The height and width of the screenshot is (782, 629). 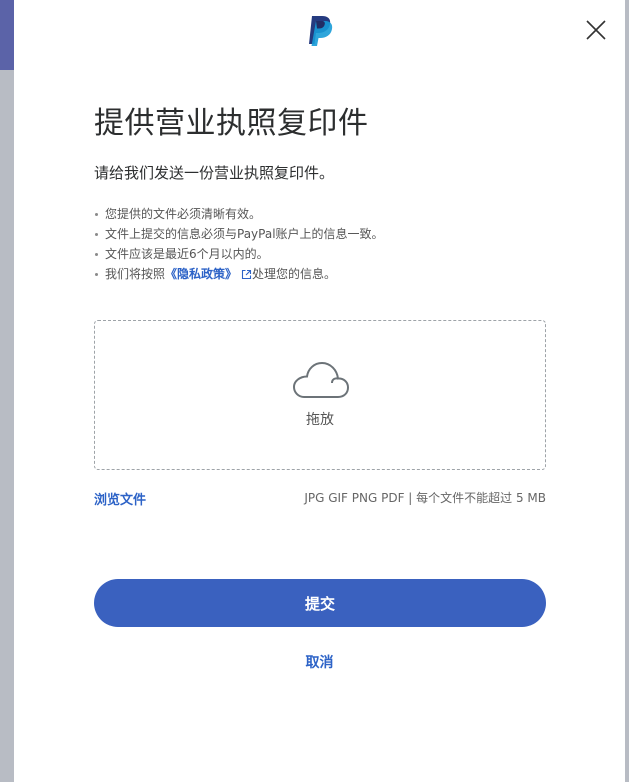 I want to click on background-page-right, so click(x=627, y=391).